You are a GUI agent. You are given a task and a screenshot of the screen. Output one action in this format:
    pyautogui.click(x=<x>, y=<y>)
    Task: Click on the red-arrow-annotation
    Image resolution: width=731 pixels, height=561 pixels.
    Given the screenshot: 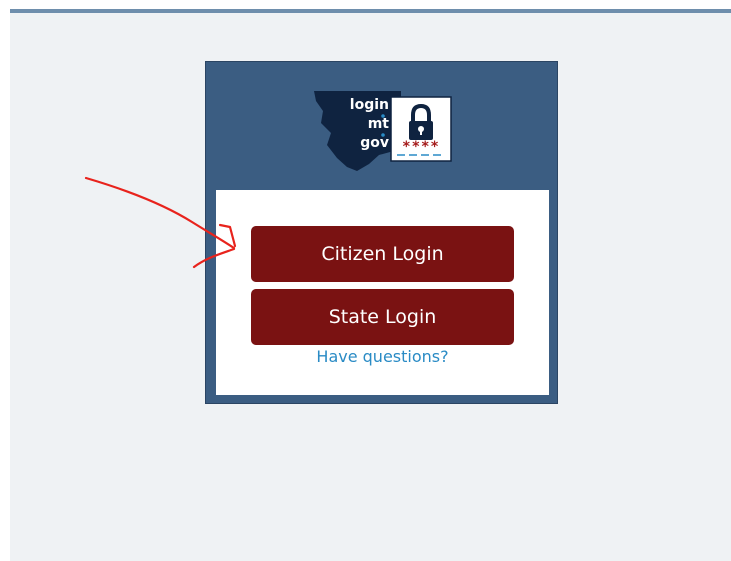 What is the action you would take?
    pyautogui.click(x=160, y=222)
    